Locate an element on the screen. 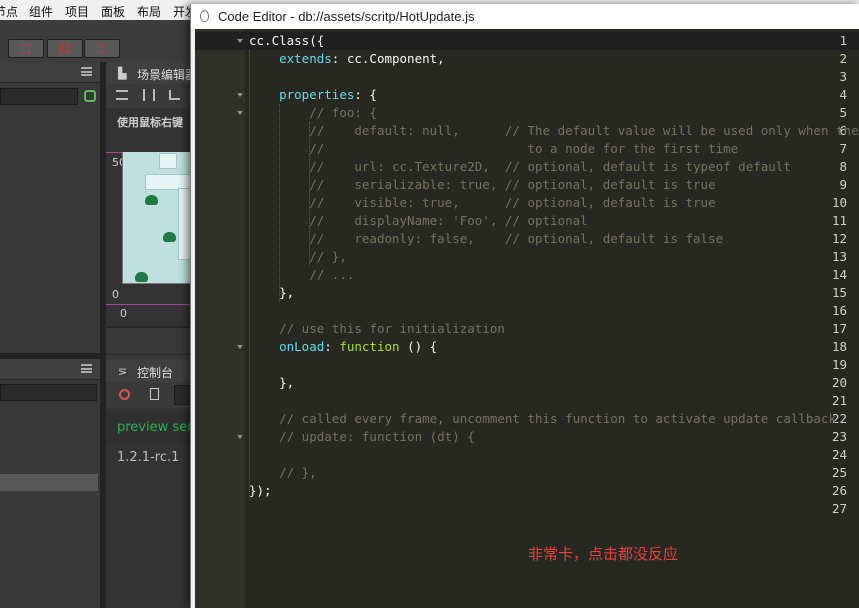 This screenshot has width=859, height=608. code-comment: // displayName: 'Foo', // optional is located at coordinates (448, 220).